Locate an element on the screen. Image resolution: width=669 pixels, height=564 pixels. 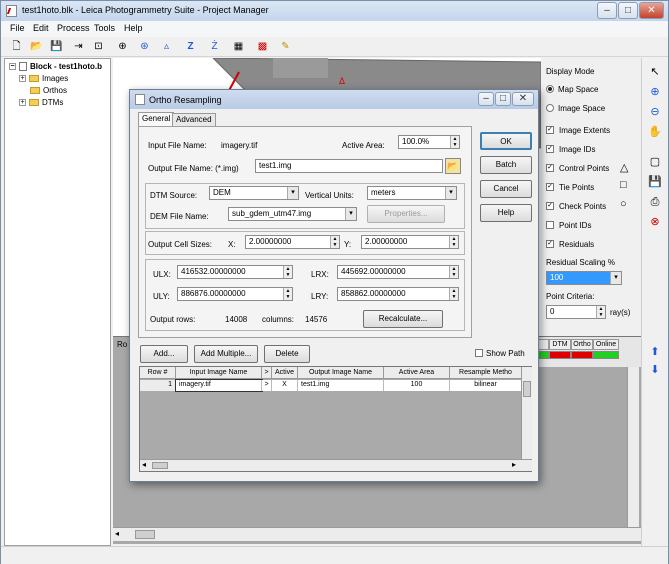
ulx-input: 416532.00000000 ▲ ▼ is located at coordinates (235, 272).